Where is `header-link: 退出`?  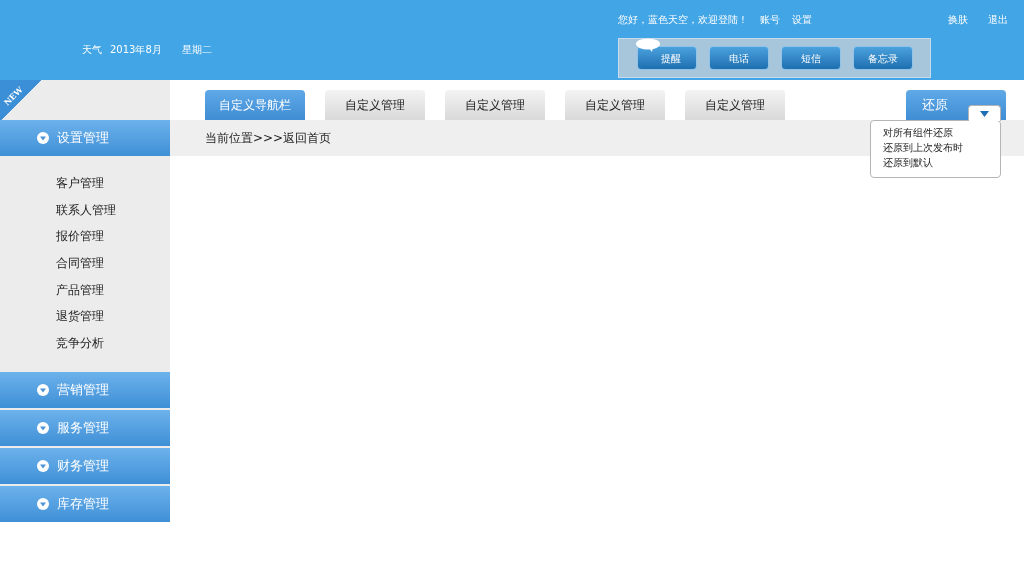 header-link: 退出 is located at coordinates (998, 19).